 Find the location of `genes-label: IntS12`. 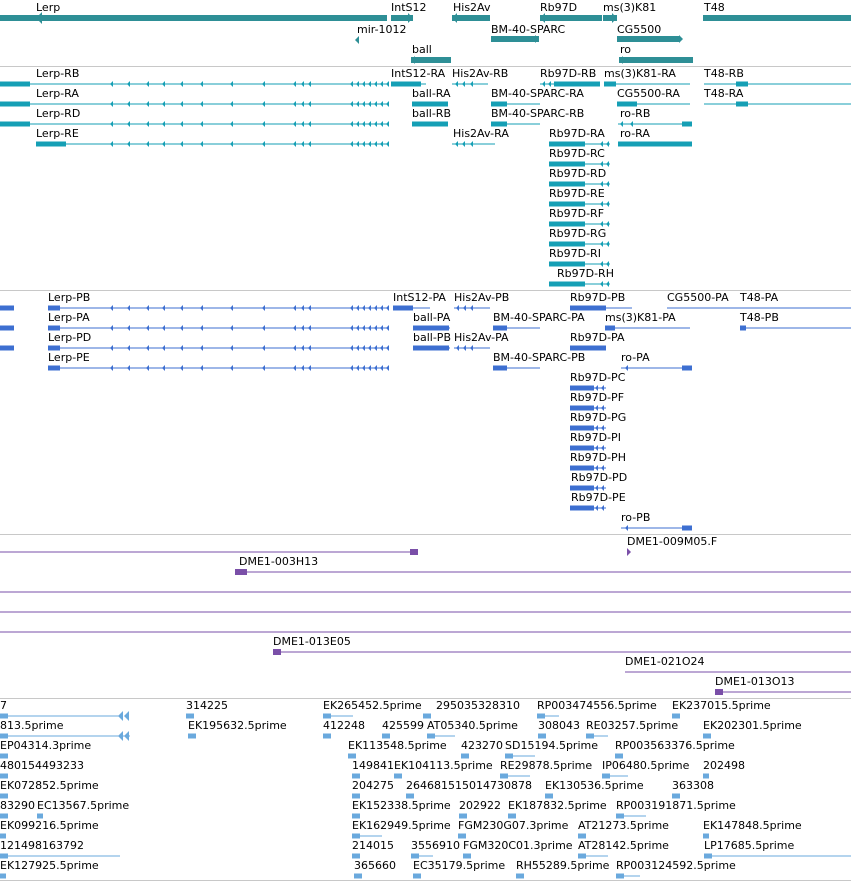

genes-label: IntS12 is located at coordinates (409, 8).